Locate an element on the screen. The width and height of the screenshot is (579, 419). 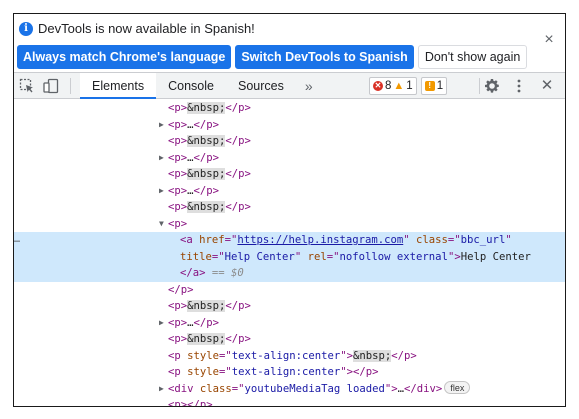
attr-value: bbc_url is located at coordinates (483, 240).